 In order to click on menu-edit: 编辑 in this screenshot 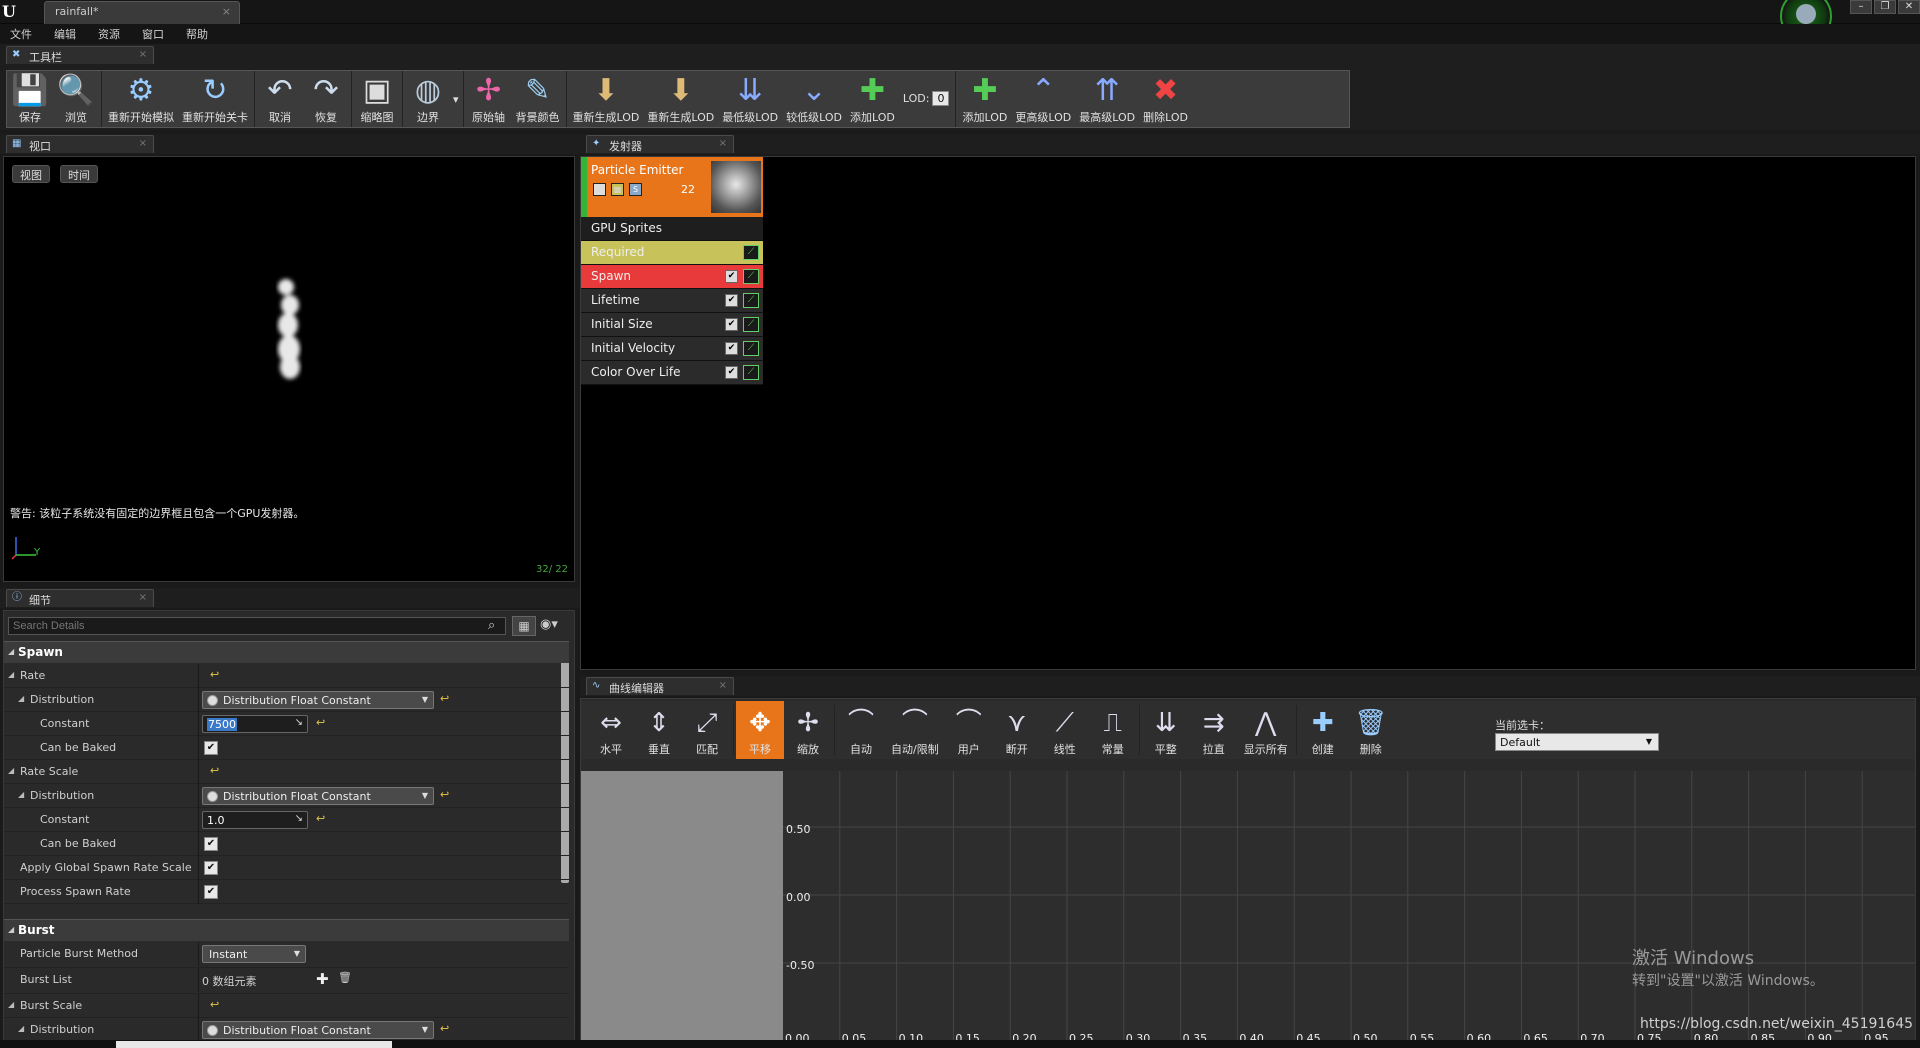, I will do `click(65, 34)`.